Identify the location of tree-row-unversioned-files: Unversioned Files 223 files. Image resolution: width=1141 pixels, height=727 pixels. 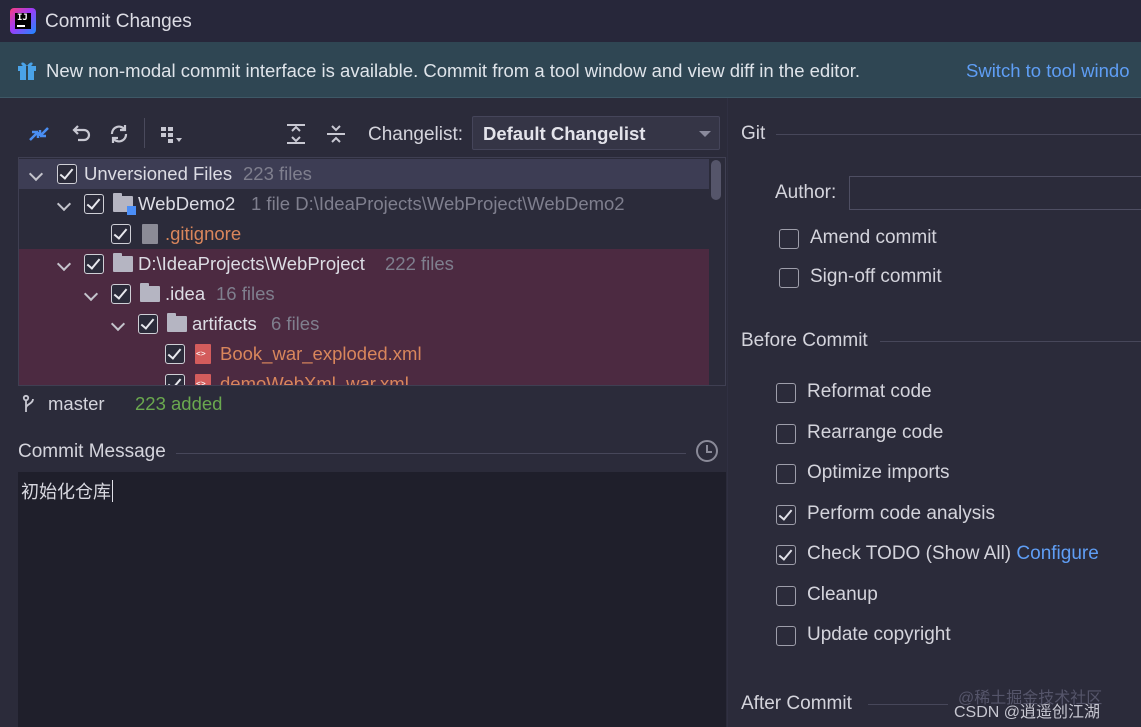
(364, 174).